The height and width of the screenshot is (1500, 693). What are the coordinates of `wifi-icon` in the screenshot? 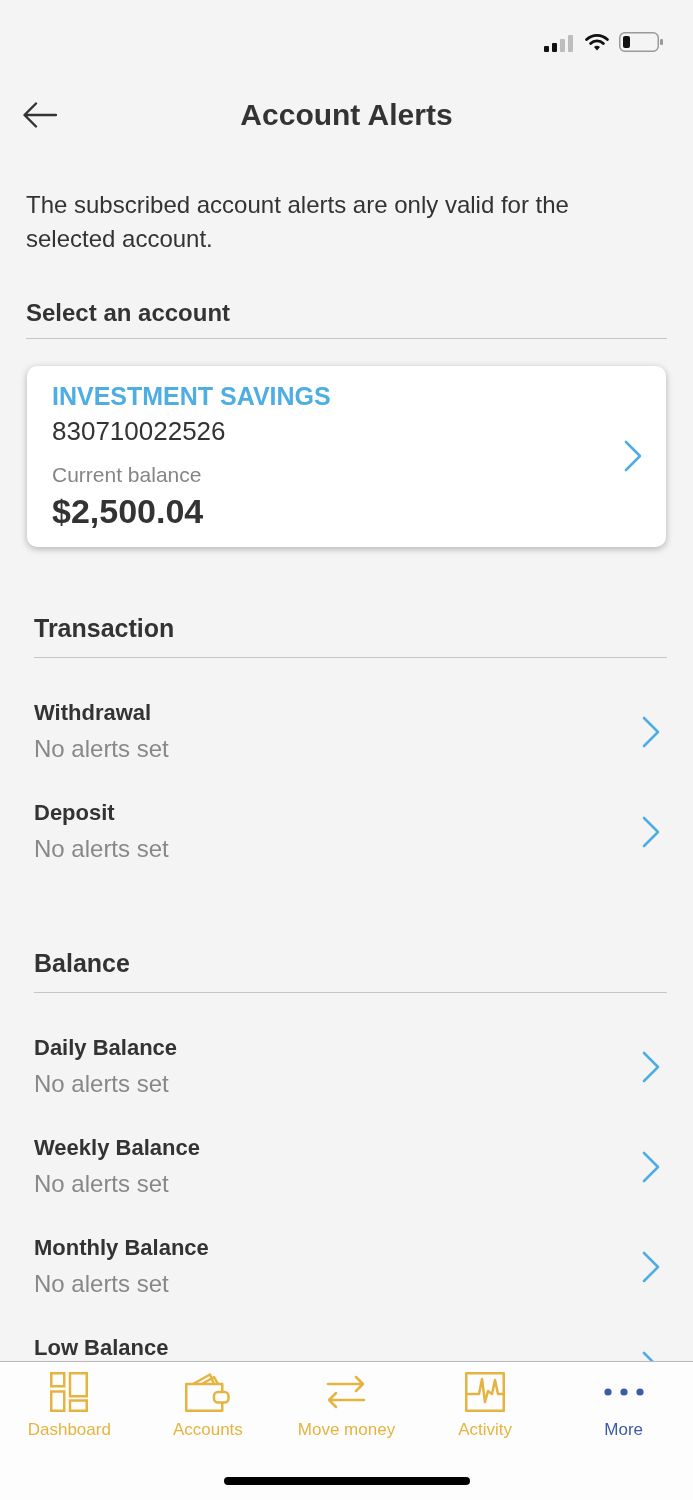 It's located at (597, 42).